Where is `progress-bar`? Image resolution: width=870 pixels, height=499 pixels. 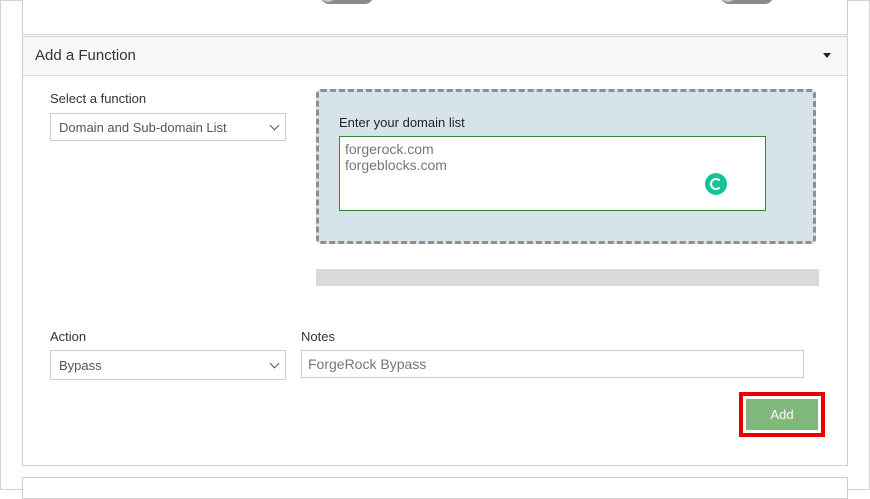 progress-bar is located at coordinates (567, 277).